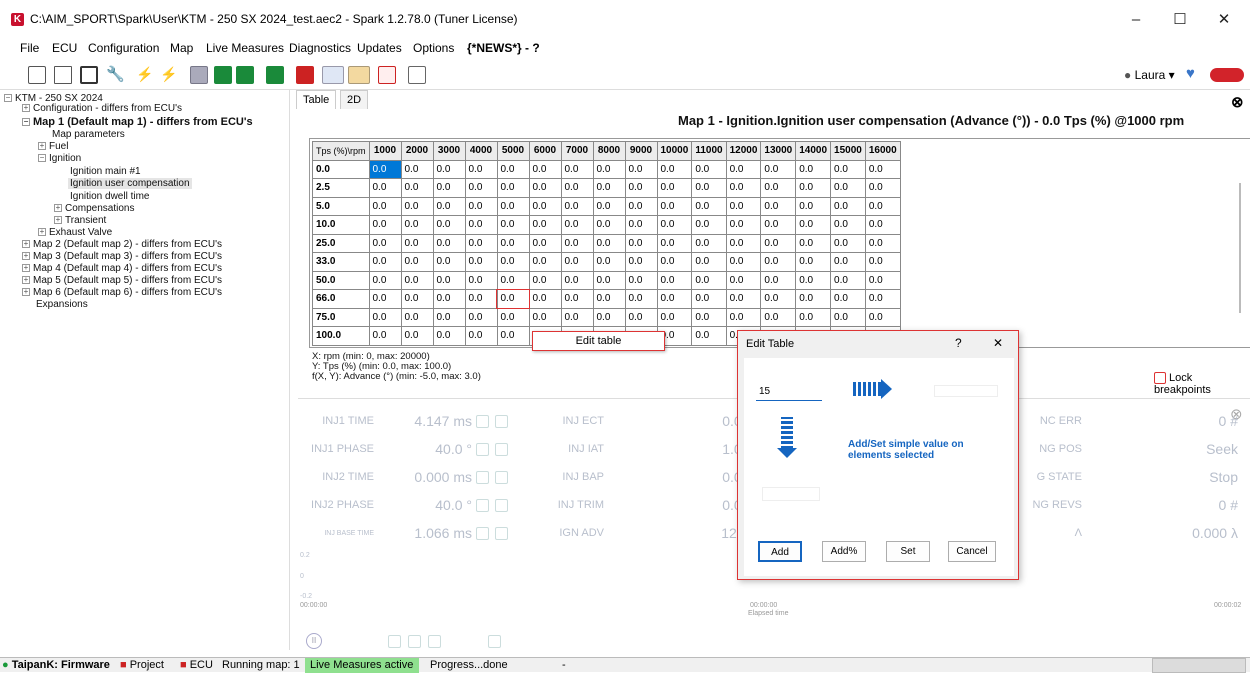 The width and height of the screenshot is (1250, 673). Describe the element at coordinates (64, 48) in the screenshot. I see `menu-ecu: ECU` at that location.